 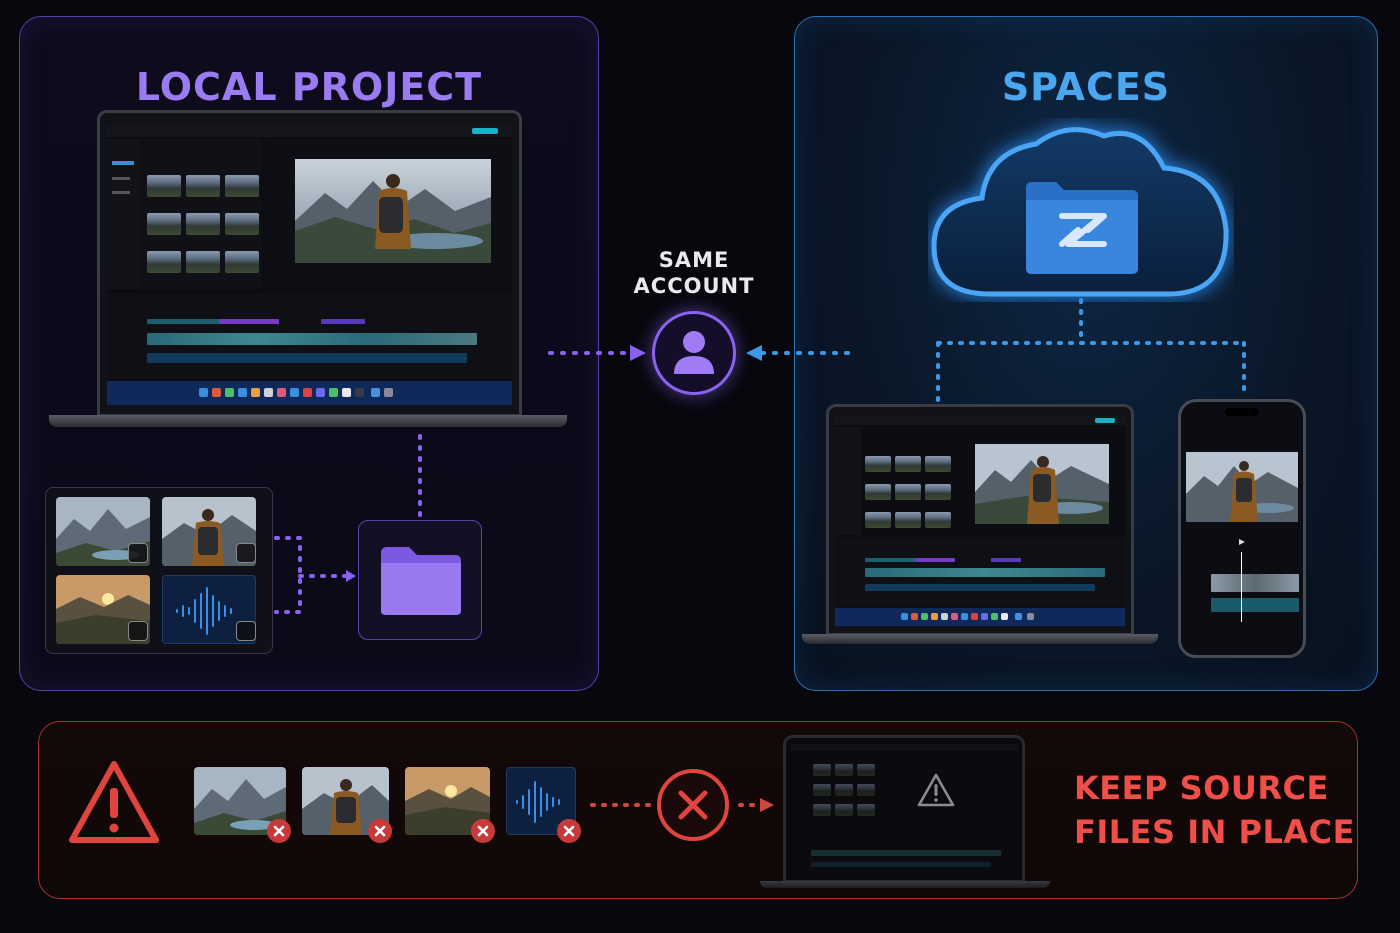 I want to click on cloud-icon, so click(x=1080, y=212).